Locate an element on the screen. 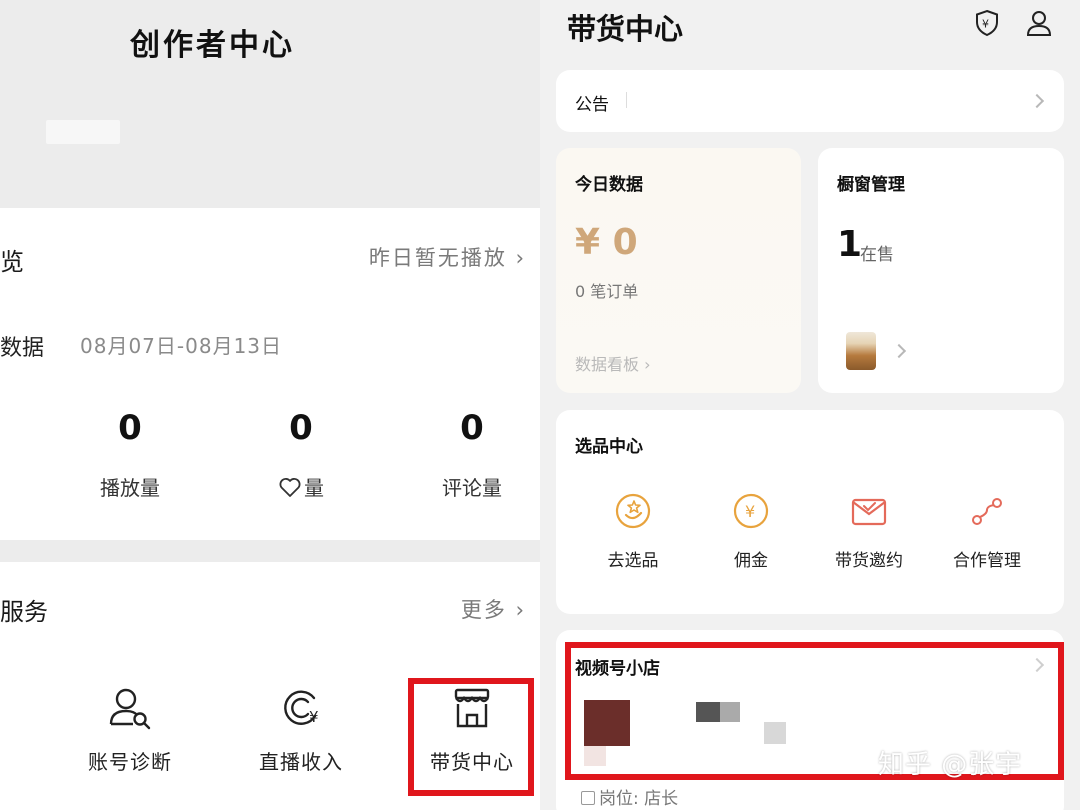  stat-comments-label: 评论量 is located at coordinates (472, 488).